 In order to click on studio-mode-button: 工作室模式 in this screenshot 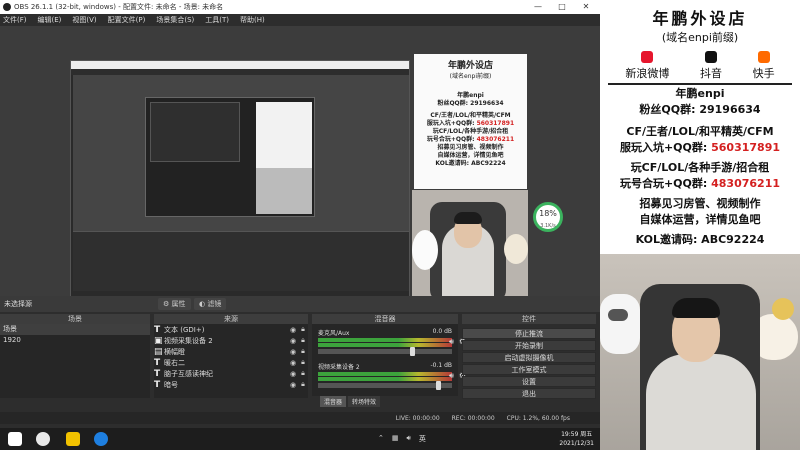, I will do `click(529, 369)`.